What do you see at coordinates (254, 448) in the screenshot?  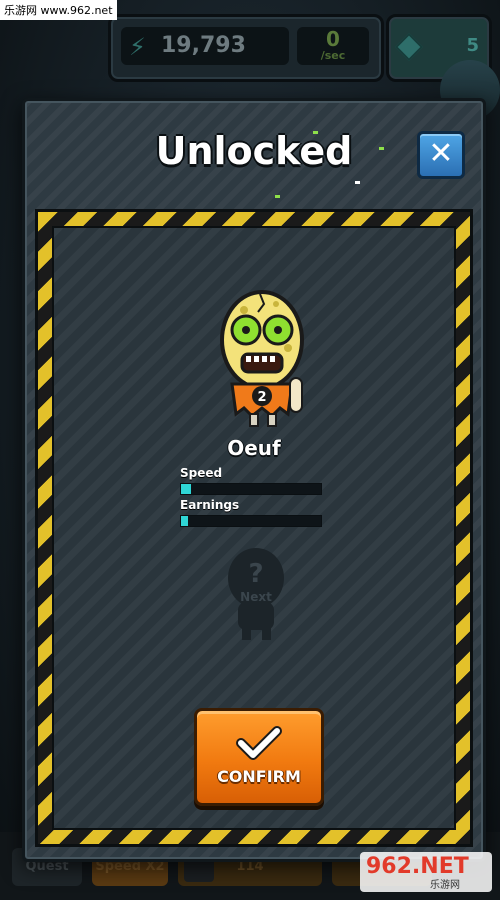 I see `character-name: Oeuf` at bounding box center [254, 448].